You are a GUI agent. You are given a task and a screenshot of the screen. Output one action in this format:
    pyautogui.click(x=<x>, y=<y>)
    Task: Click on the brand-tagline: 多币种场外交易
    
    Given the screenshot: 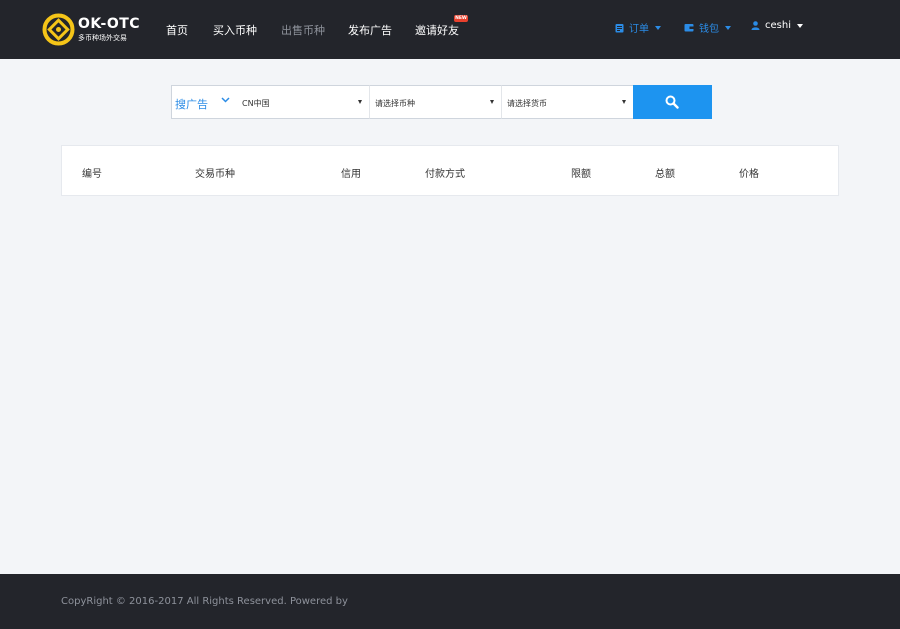 What is the action you would take?
    pyautogui.click(x=102, y=38)
    